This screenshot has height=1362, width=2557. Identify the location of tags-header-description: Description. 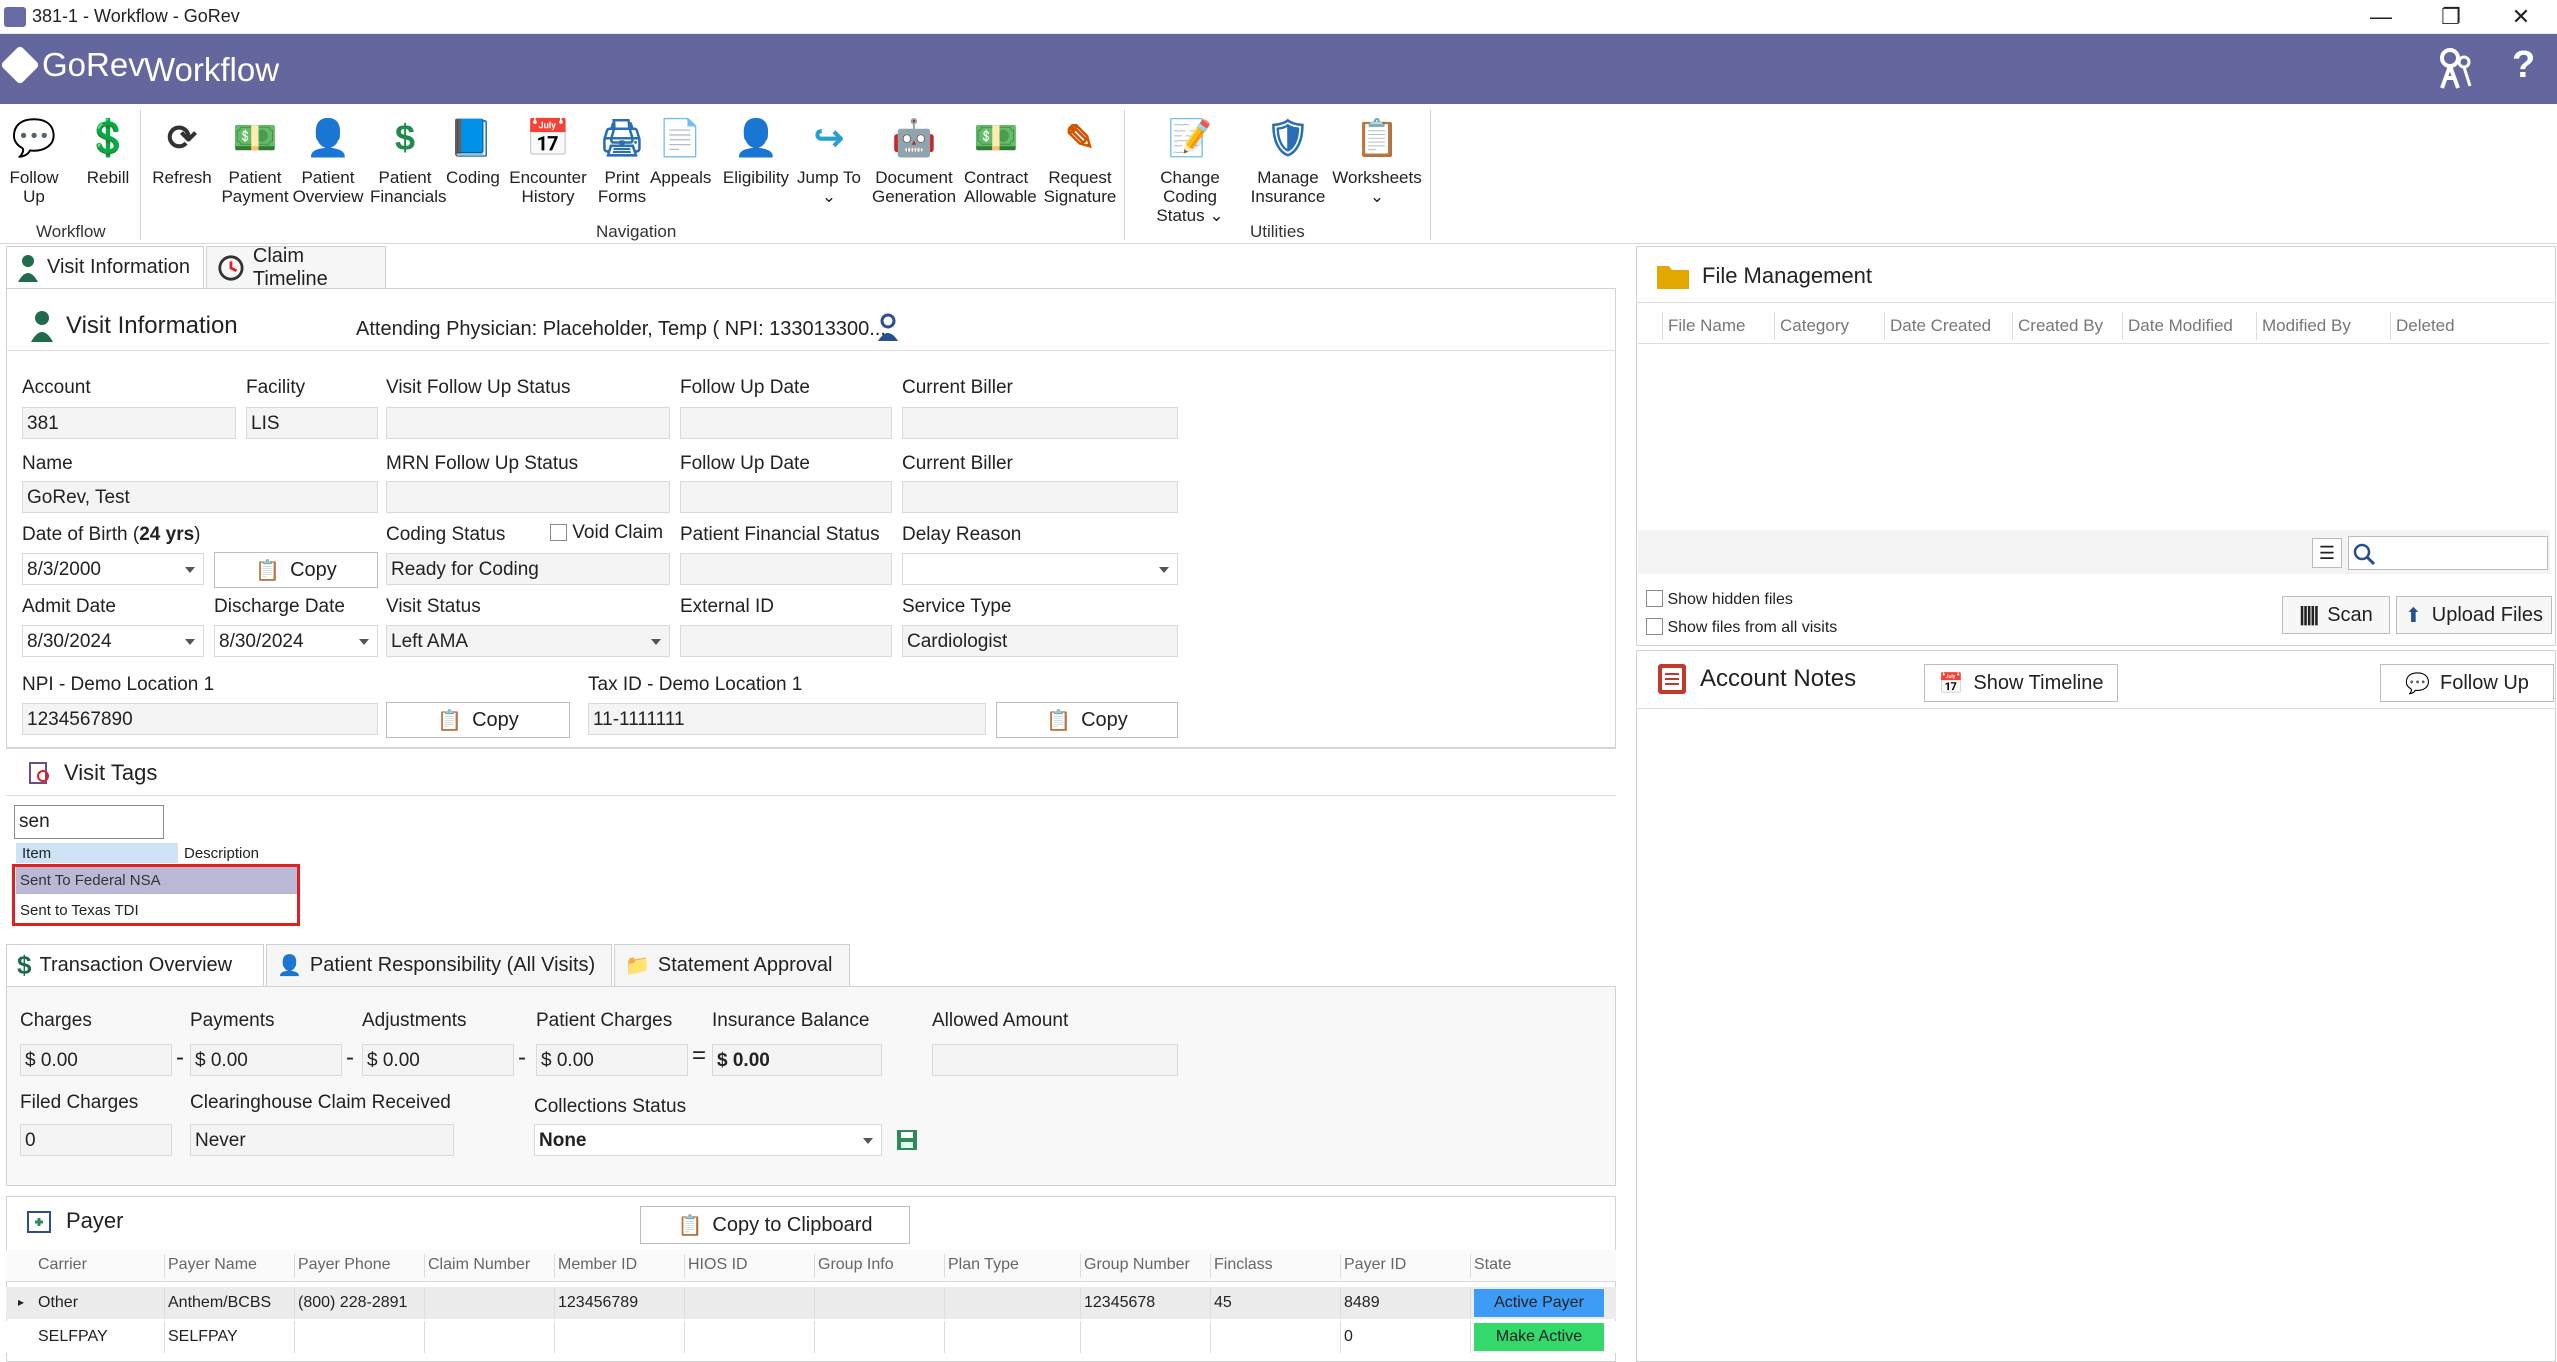
(240, 853).